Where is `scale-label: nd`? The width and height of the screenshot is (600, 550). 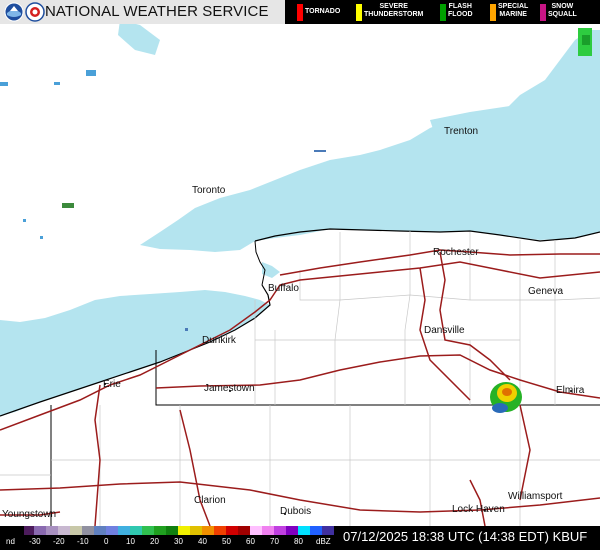
scale-label: nd is located at coordinates (10, 541).